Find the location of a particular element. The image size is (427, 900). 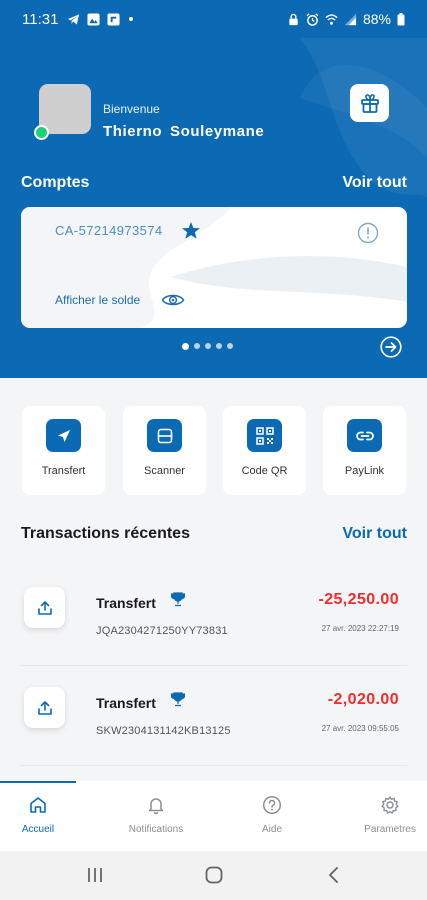

gear-icon is located at coordinates (390, 805).